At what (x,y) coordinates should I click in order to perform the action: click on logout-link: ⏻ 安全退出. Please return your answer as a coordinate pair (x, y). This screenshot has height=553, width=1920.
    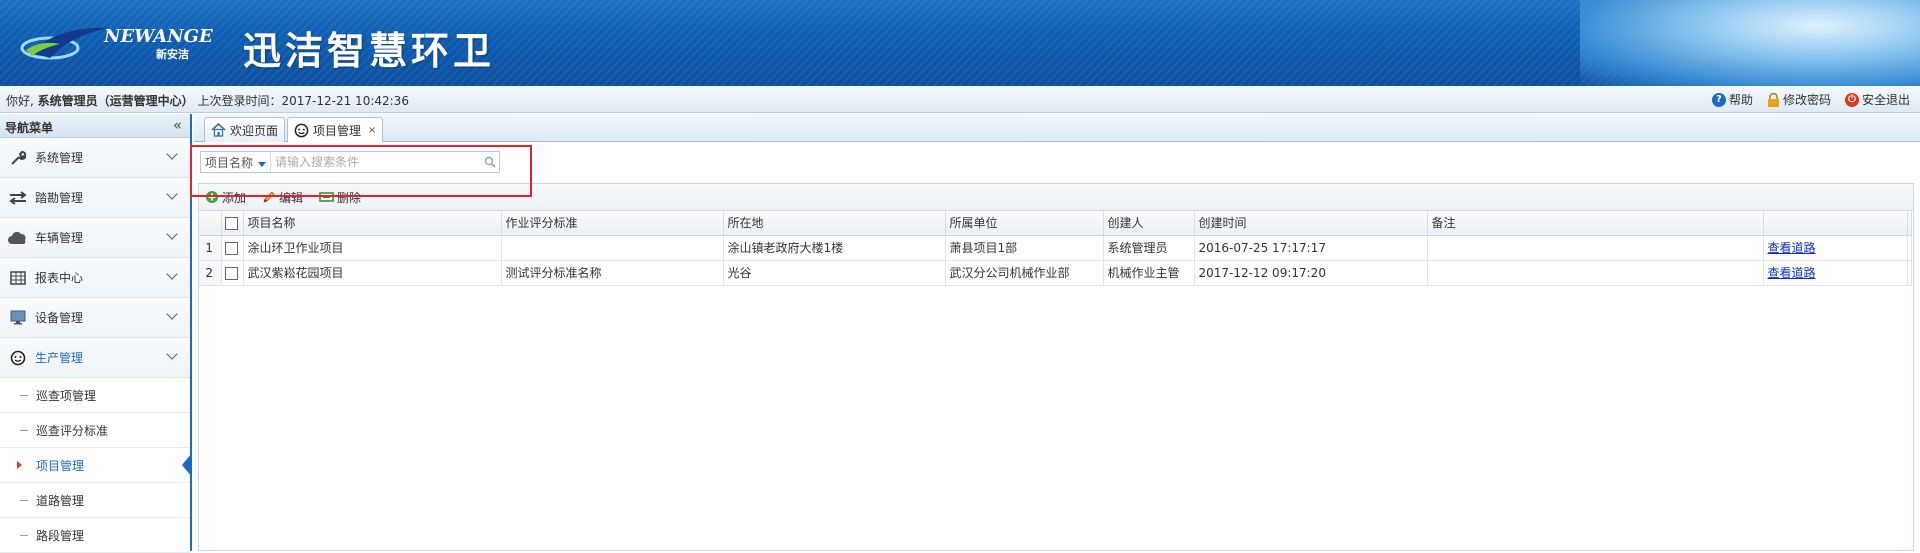
    Looking at the image, I should click on (1877, 99).